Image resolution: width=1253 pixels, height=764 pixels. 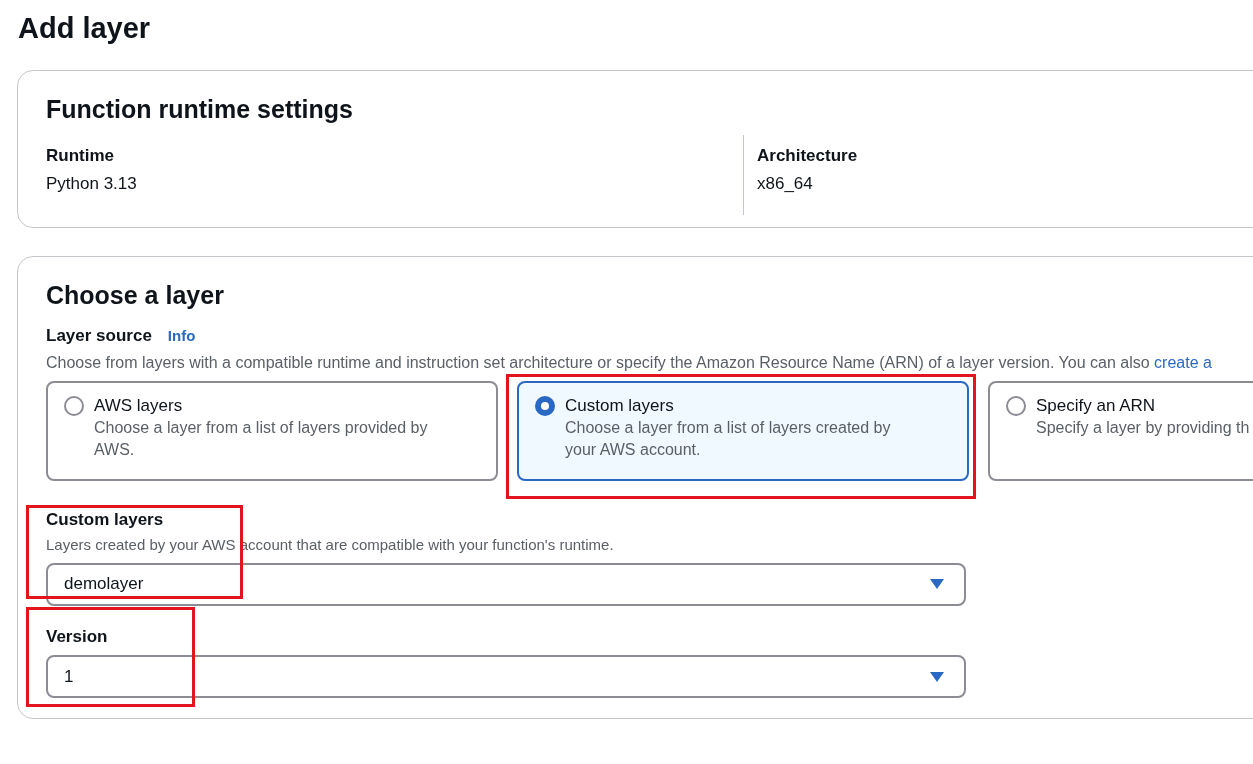 What do you see at coordinates (181, 335) in the screenshot?
I see `info-link: Info` at bounding box center [181, 335].